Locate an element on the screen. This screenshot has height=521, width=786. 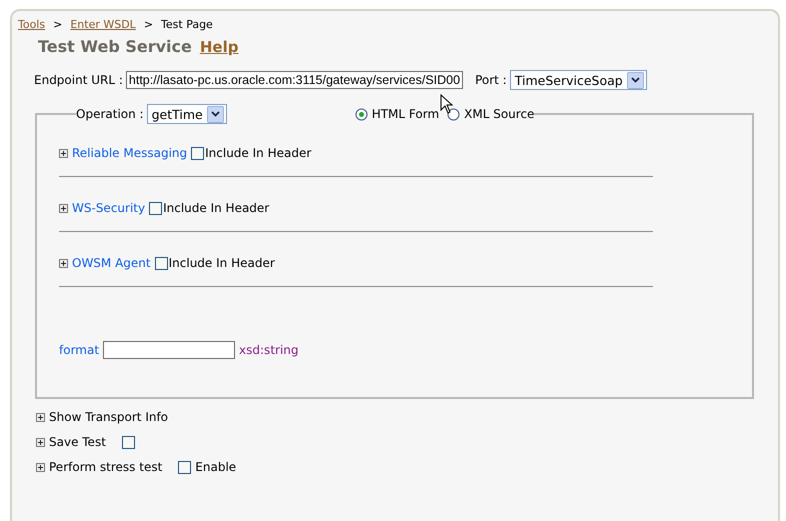
parameter-field is located at coordinates (169, 350).